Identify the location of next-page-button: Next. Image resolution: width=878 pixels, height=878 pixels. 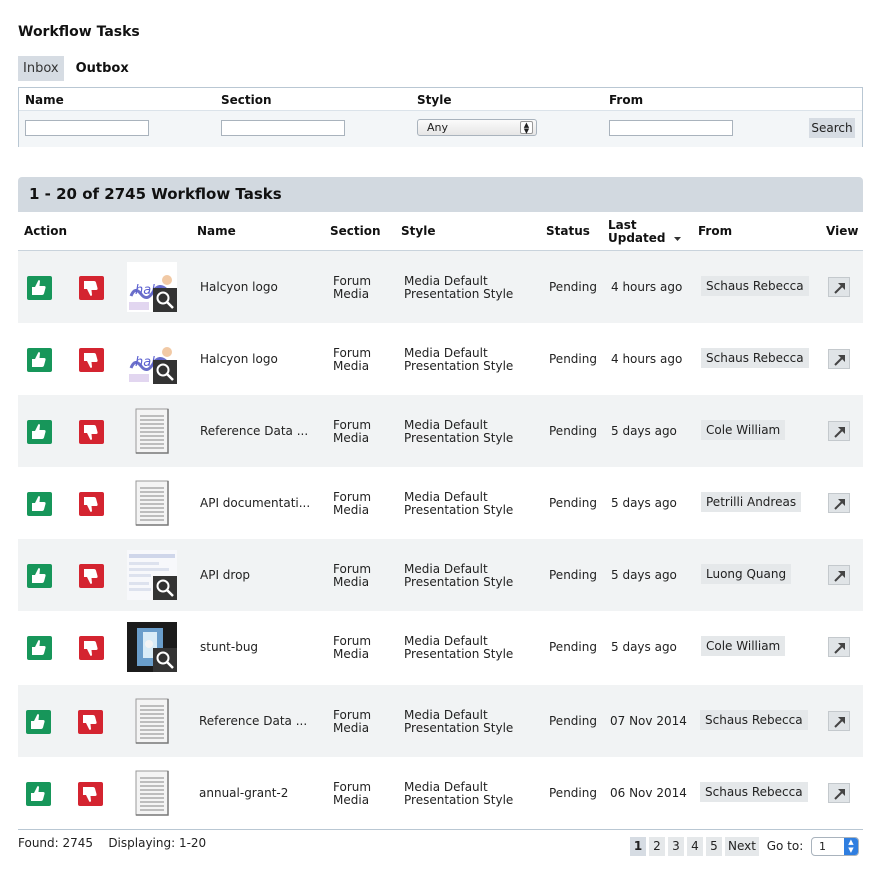
(742, 846).